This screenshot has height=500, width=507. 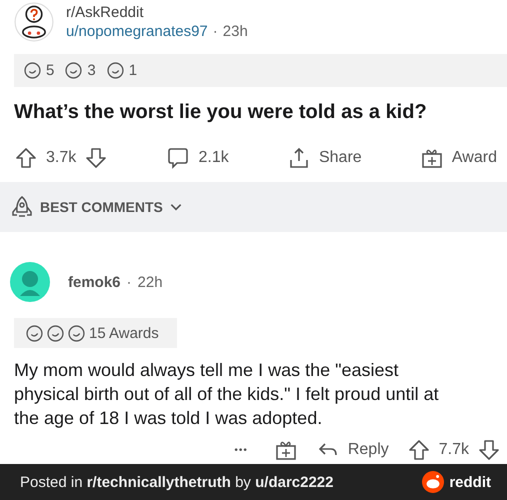 What do you see at coordinates (226, 394) in the screenshot?
I see `comment-body: My mom would always tell me I was the "easiest physical birth out of all of the kids." I felt proud until at the age of 18 I was told I was adopted.` at bounding box center [226, 394].